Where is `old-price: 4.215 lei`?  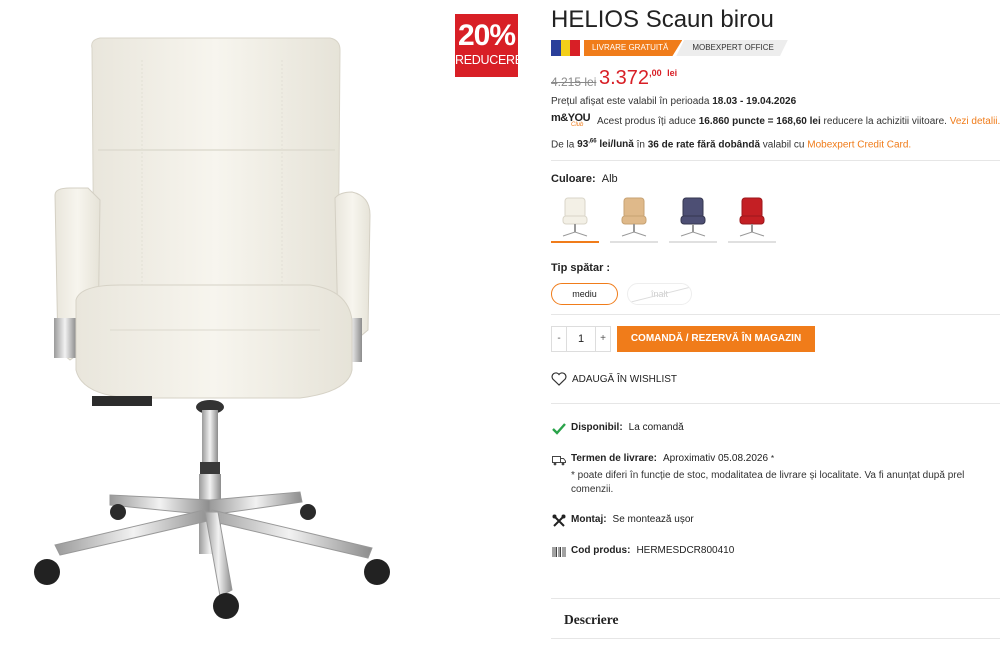
old-price: 4.215 lei is located at coordinates (574, 82).